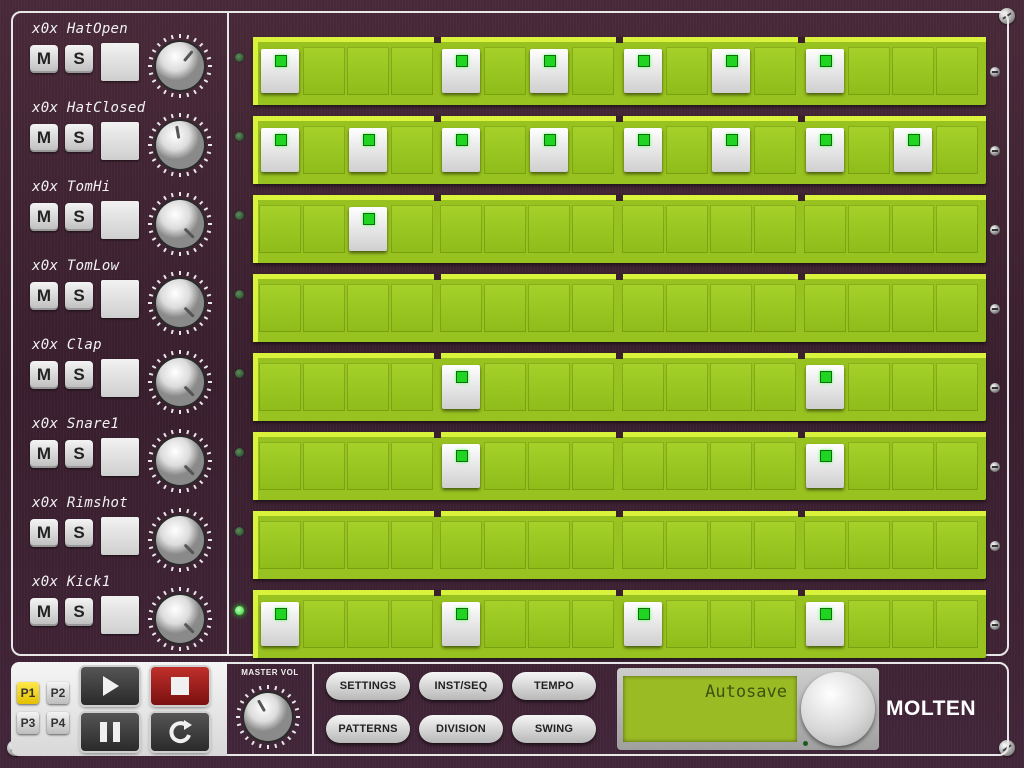 This screenshot has height=768, width=1024. Describe the element at coordinates (110, 732) in the screenshot. I see `pause-button` at that location.